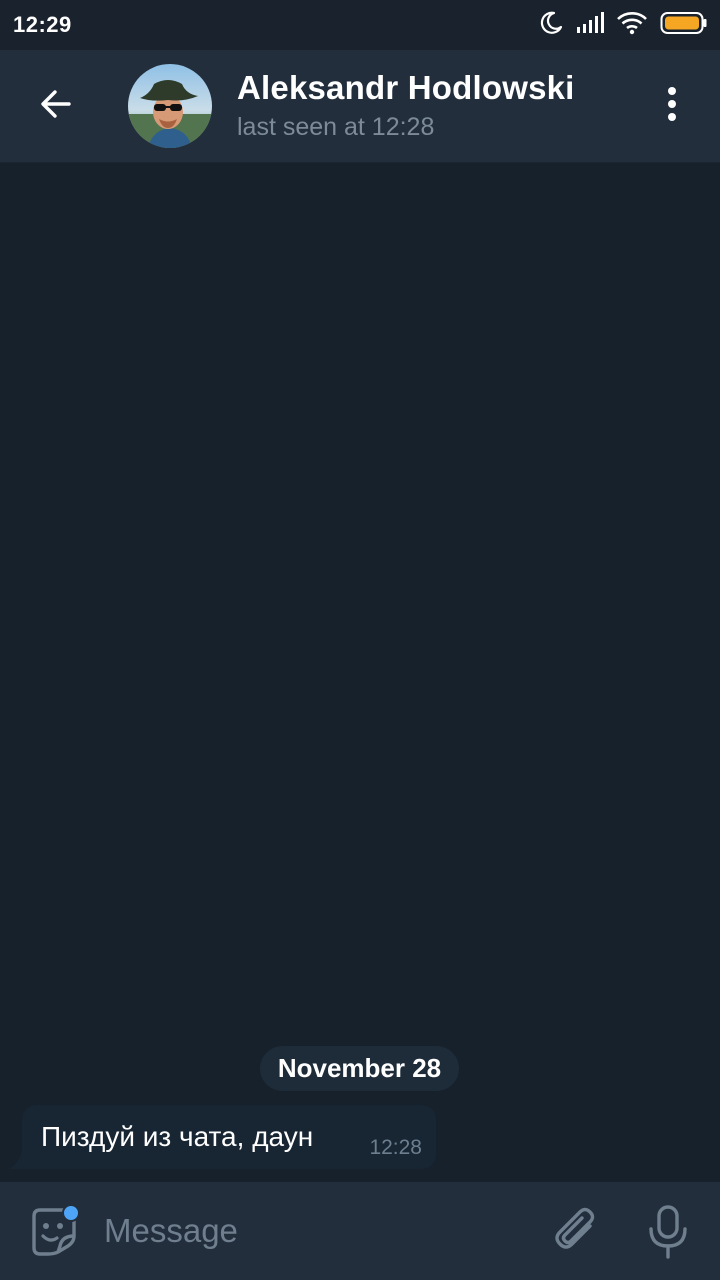 The height and width of the screenshot is (1280, 720). I want to click on more-menu-button, so click(672, 106).